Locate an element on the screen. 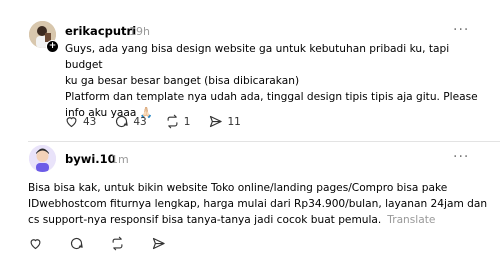 This screenshot has width=500, height=263. avatar-cartoon-icon is located at coordinates (42, 158).